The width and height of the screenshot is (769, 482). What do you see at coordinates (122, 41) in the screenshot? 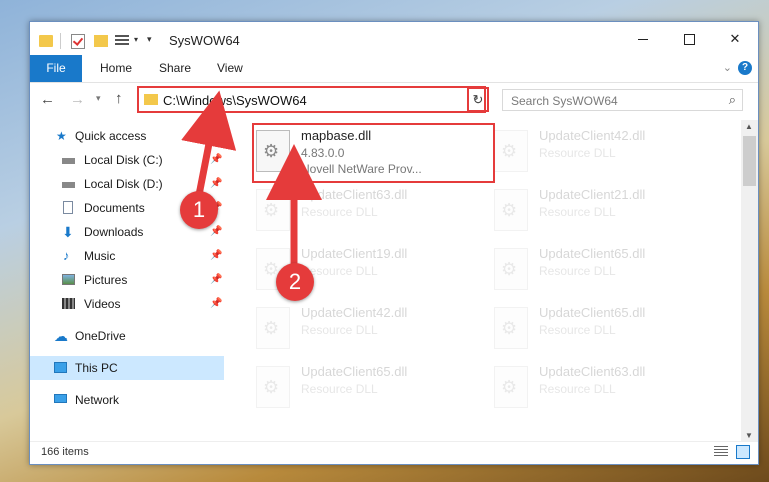
I see `properties-icon` at bounding box center [122, 41].